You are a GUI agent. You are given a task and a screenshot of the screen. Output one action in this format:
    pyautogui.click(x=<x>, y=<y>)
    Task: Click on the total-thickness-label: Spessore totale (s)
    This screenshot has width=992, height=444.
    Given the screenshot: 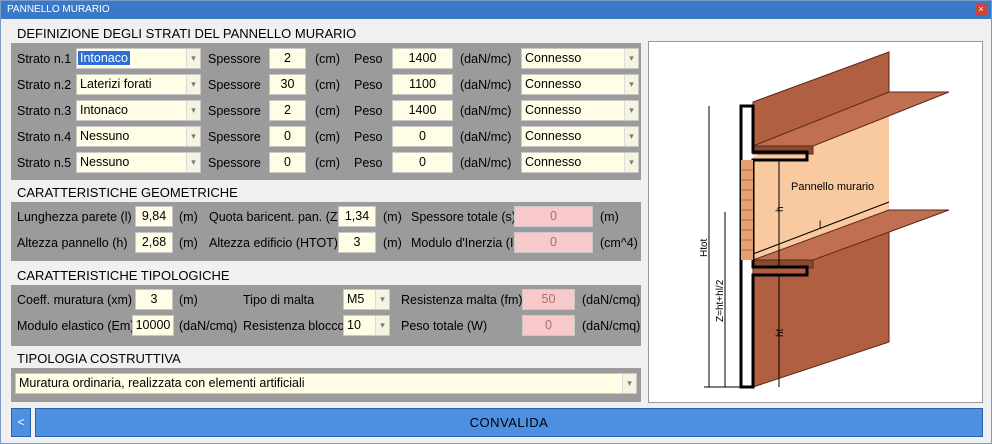 What is the action you would take?
    pyautogui.click(x=463, y=217)
    